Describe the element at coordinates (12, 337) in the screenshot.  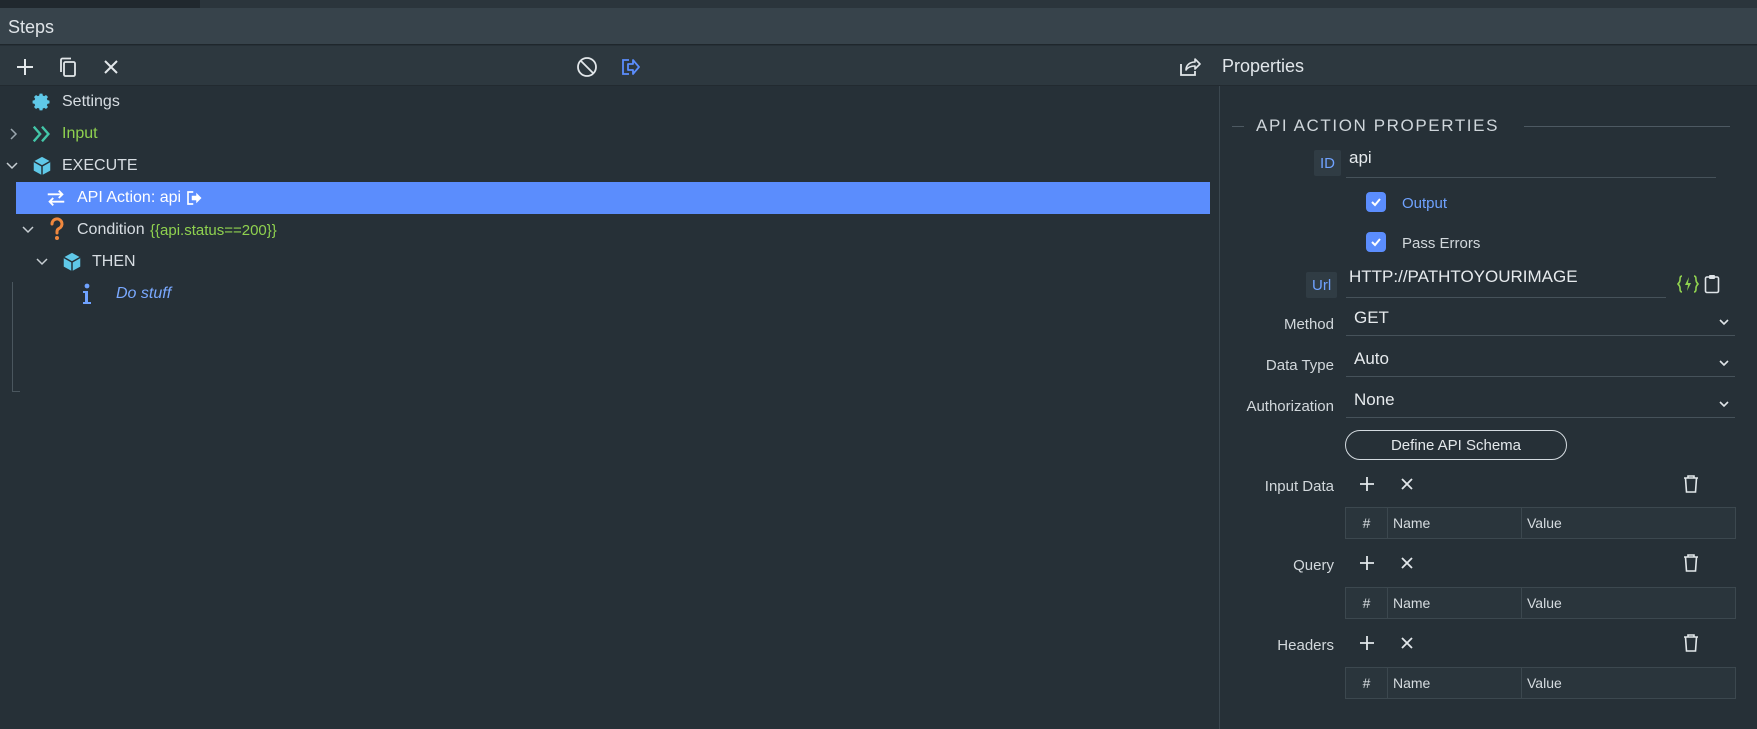
I see `tree-guide-line` at that location.